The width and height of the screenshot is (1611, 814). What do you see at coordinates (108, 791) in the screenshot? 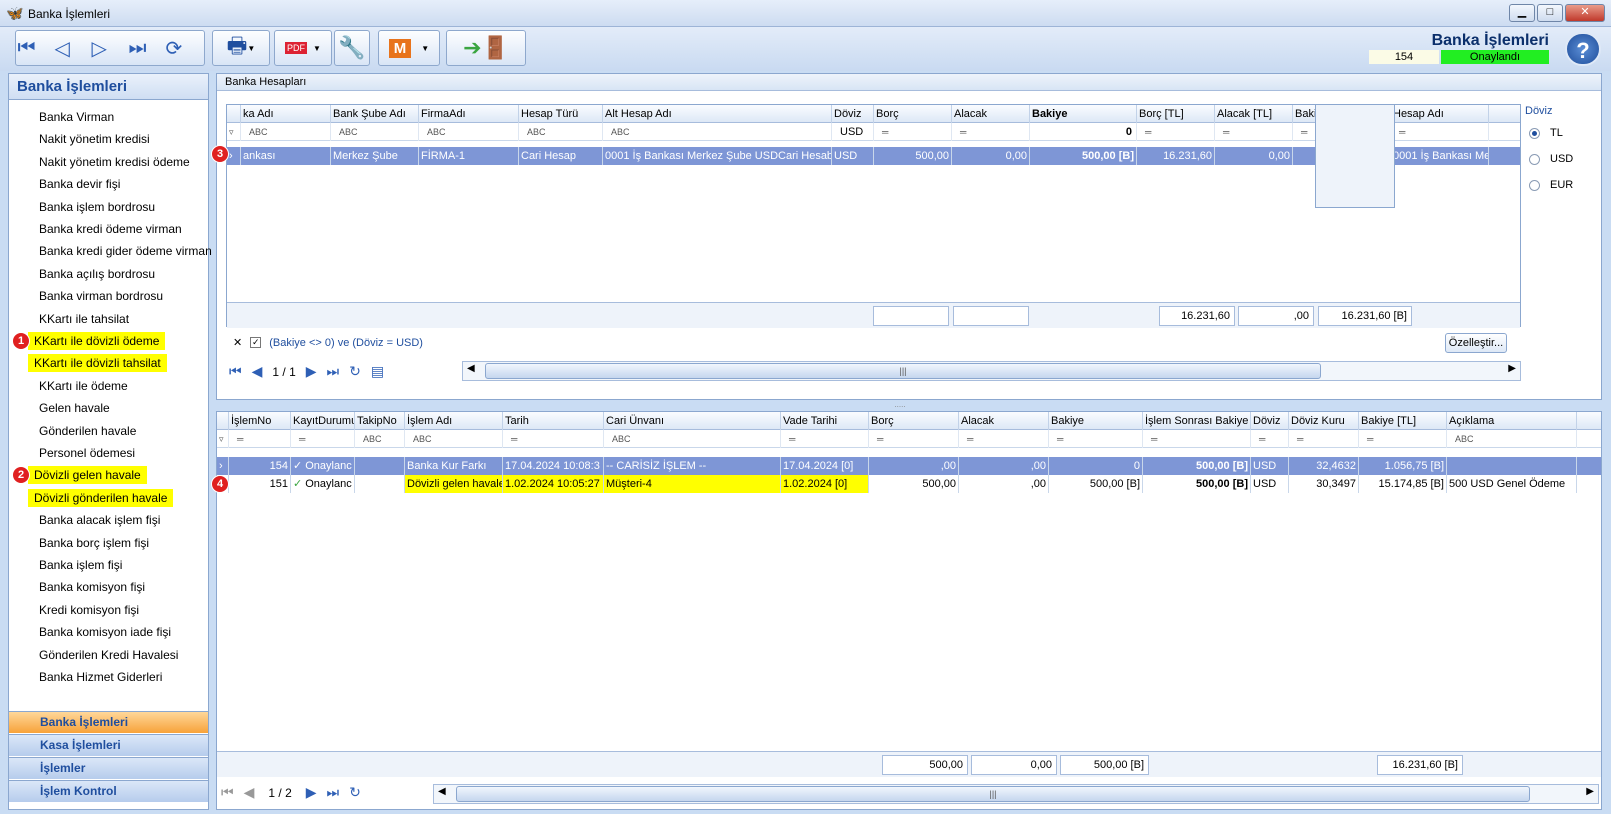
I see `sidebar-section-3: İşlem Kontrol` at bounding box center [108, 791].